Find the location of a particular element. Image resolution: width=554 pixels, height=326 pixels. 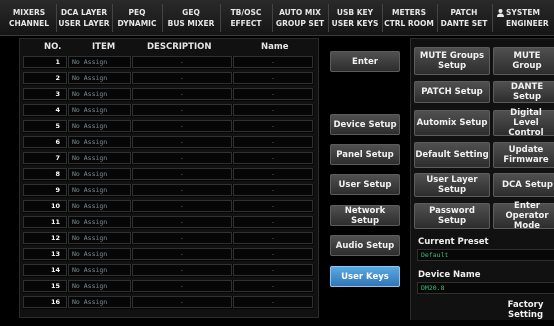

dante-setup-button: DANTE Setup is located at coordinates (523, 92).